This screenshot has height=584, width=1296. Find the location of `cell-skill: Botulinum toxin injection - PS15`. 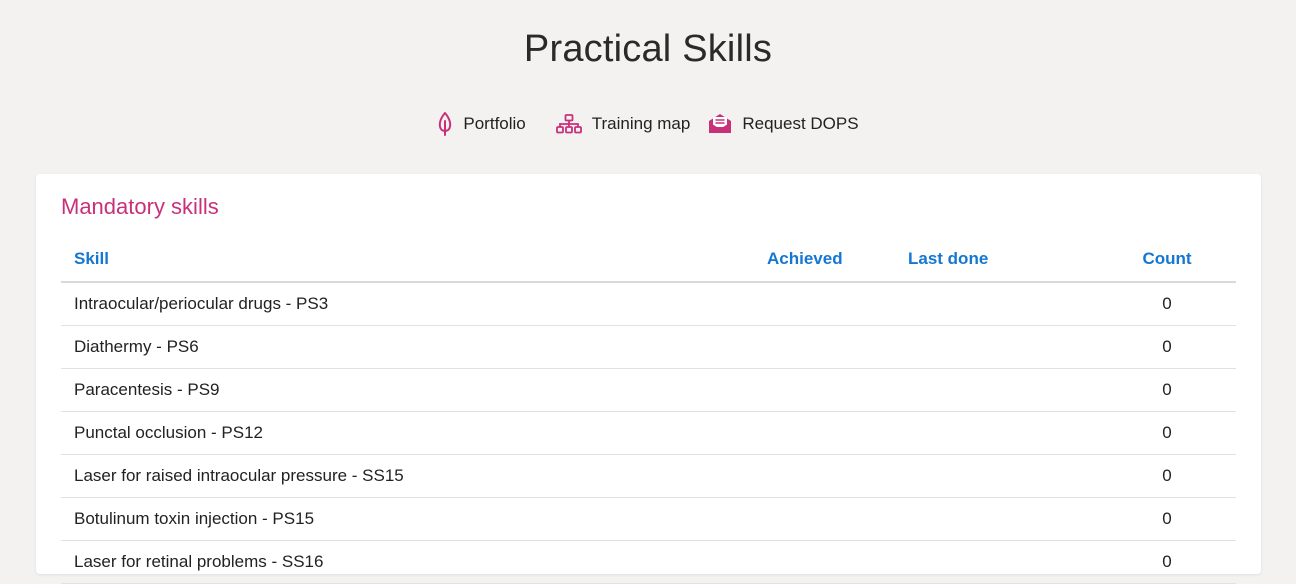

cell-skill: Botulinum toxin injection - PS15 is located at coordinates (411, 519).